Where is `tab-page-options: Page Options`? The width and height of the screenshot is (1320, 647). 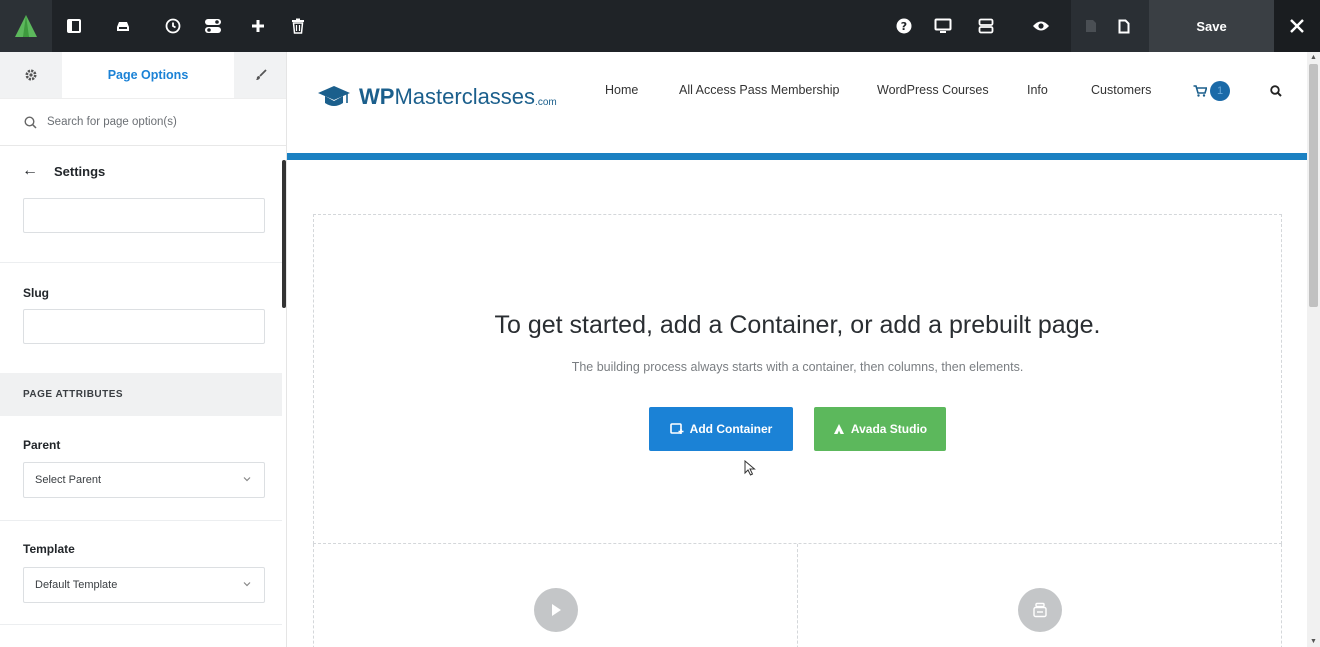 tab-page-options: Page Options is located at coordinates (148, 75).